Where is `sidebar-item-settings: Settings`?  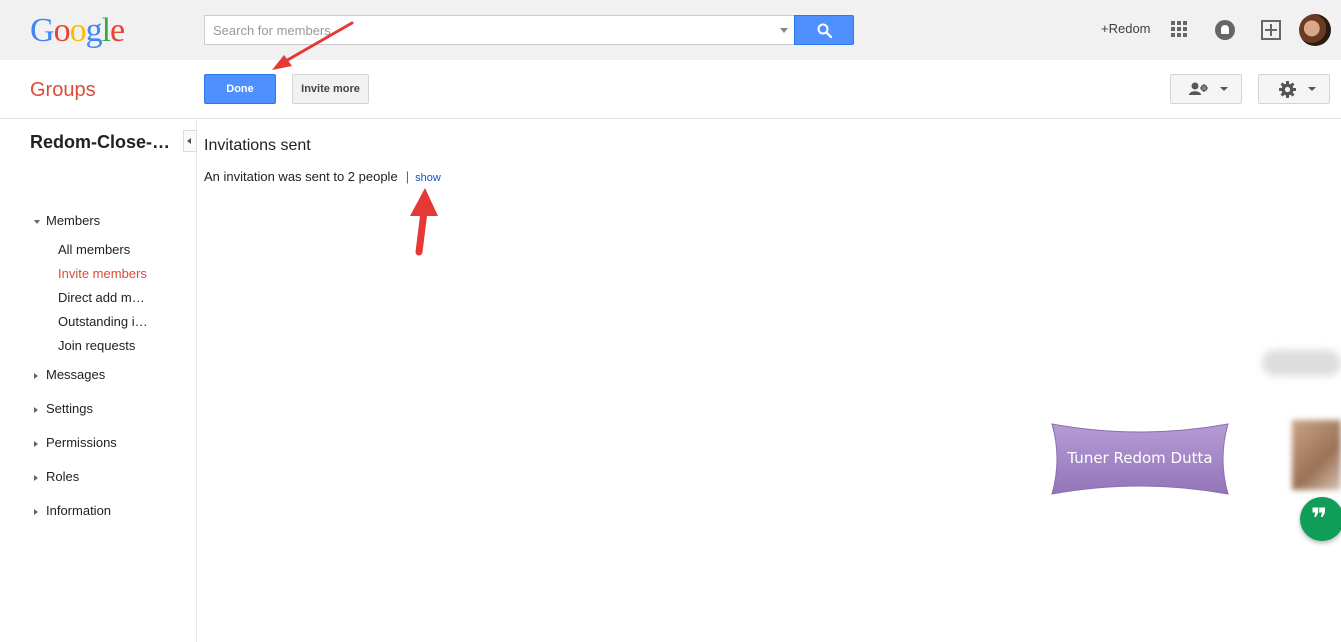 sidebar-item-settings: Settings is located at coordinates (63, 408).